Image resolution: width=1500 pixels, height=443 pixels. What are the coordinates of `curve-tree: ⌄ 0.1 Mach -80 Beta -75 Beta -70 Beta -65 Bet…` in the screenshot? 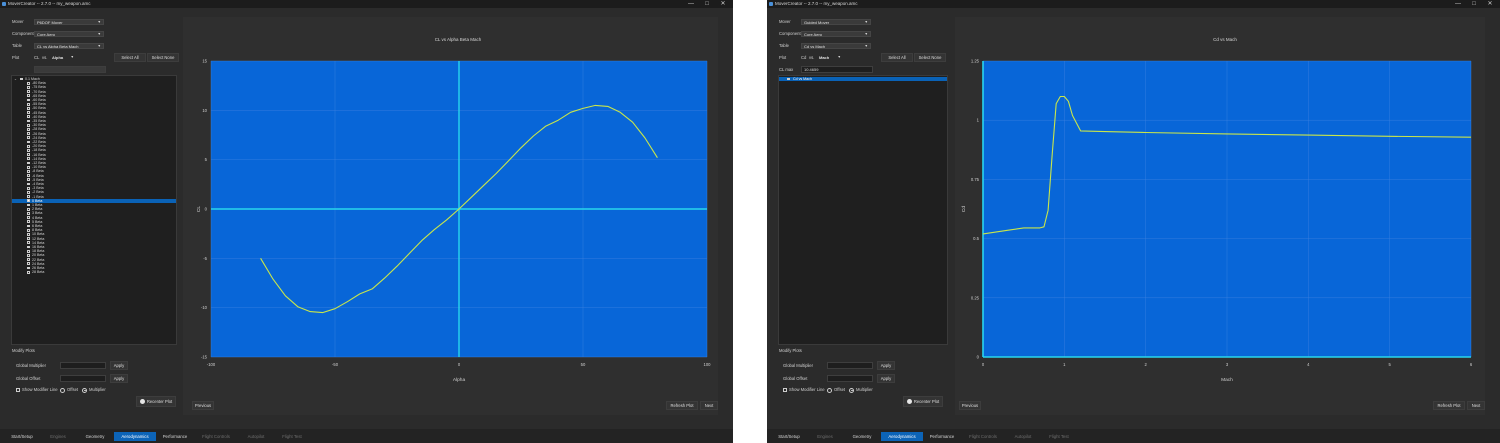 It's located at (94, 210).